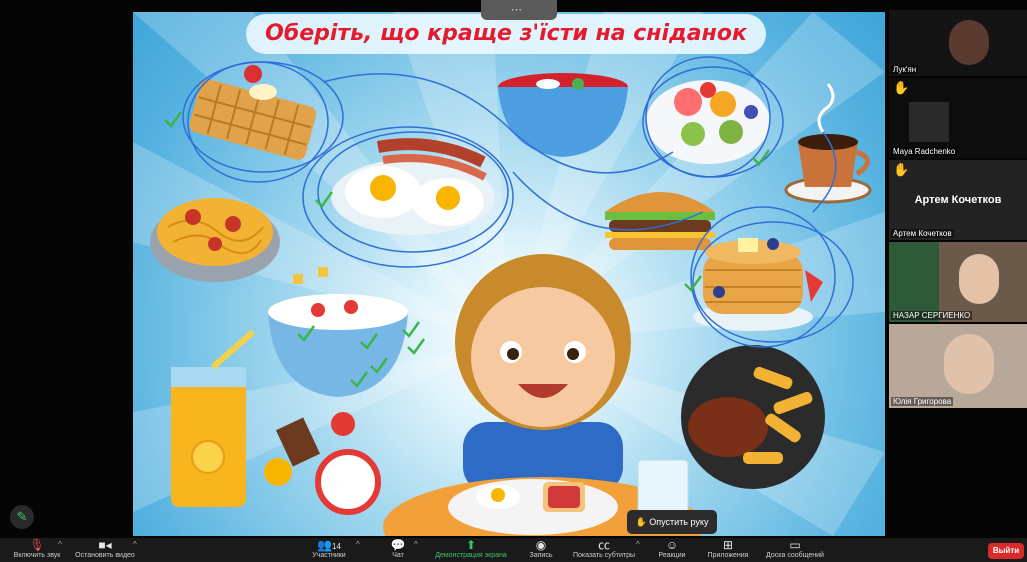 The width and height of the screenshot is (1027, 562). I want to click on screen-share-handle: ⋯, so click(519, 10).